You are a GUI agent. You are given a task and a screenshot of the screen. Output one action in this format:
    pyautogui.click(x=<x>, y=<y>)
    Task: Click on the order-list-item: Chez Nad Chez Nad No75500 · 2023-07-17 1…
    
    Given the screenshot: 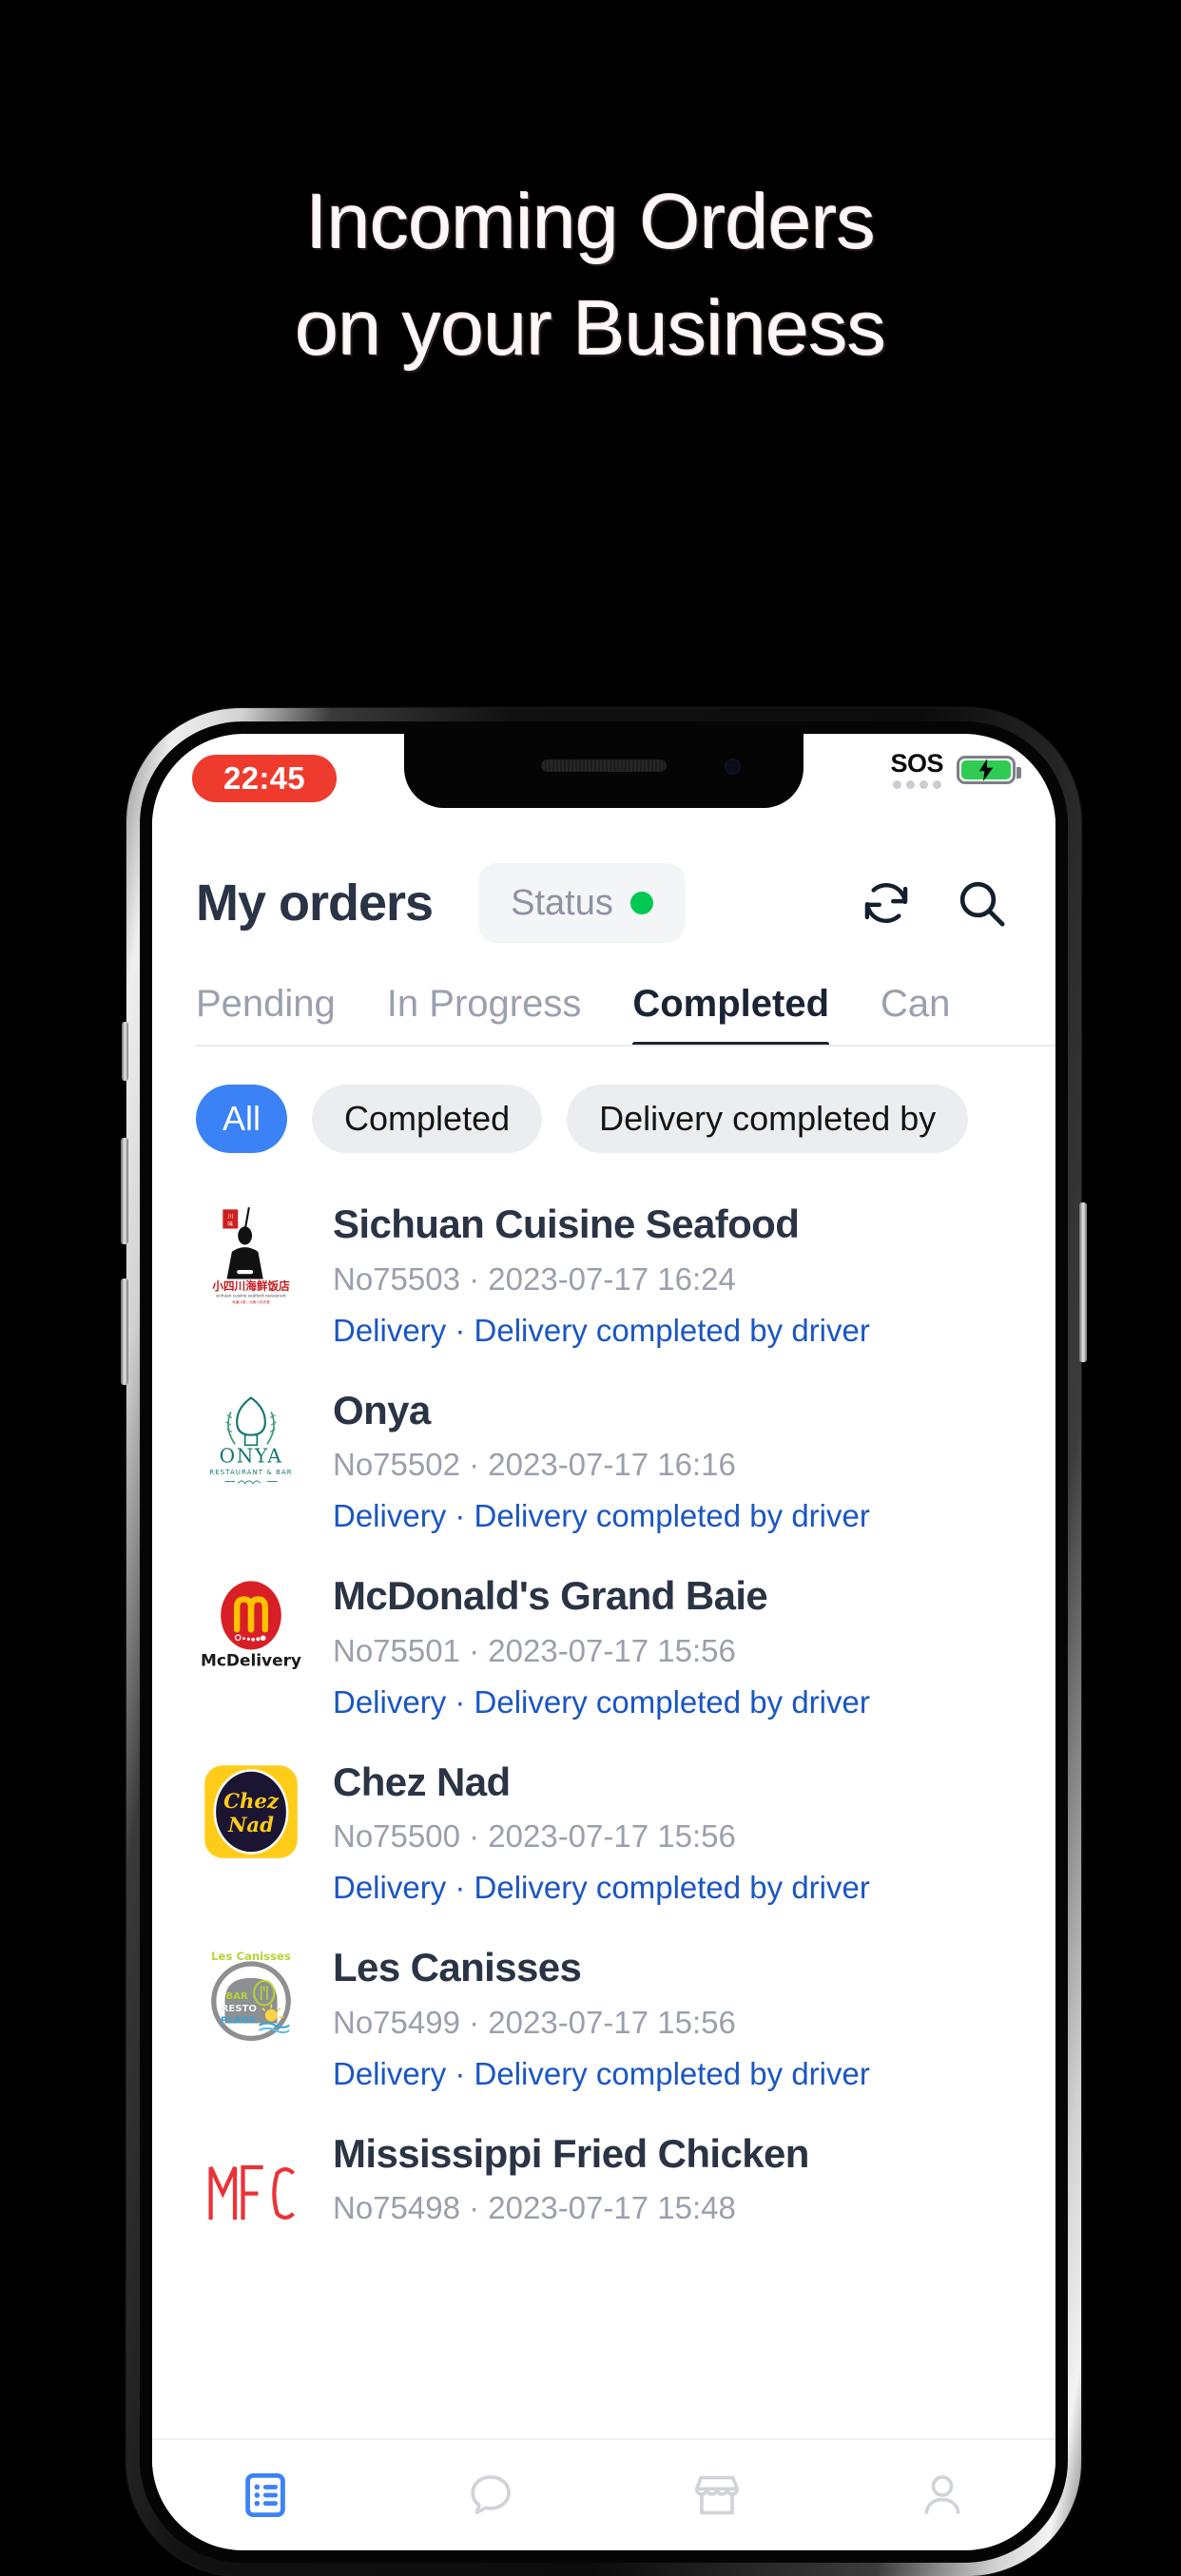 What is the action you would take?
    pyautogui.click(x=603, y=1833)
    